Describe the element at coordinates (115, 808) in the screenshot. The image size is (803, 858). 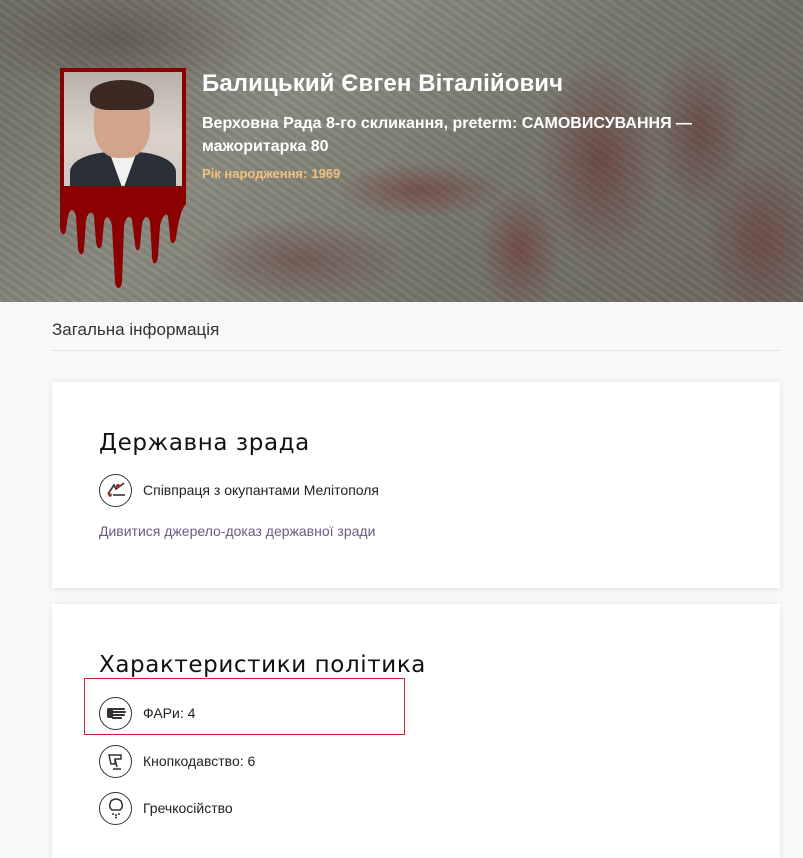
I see `buckwheat-icon` at that location.